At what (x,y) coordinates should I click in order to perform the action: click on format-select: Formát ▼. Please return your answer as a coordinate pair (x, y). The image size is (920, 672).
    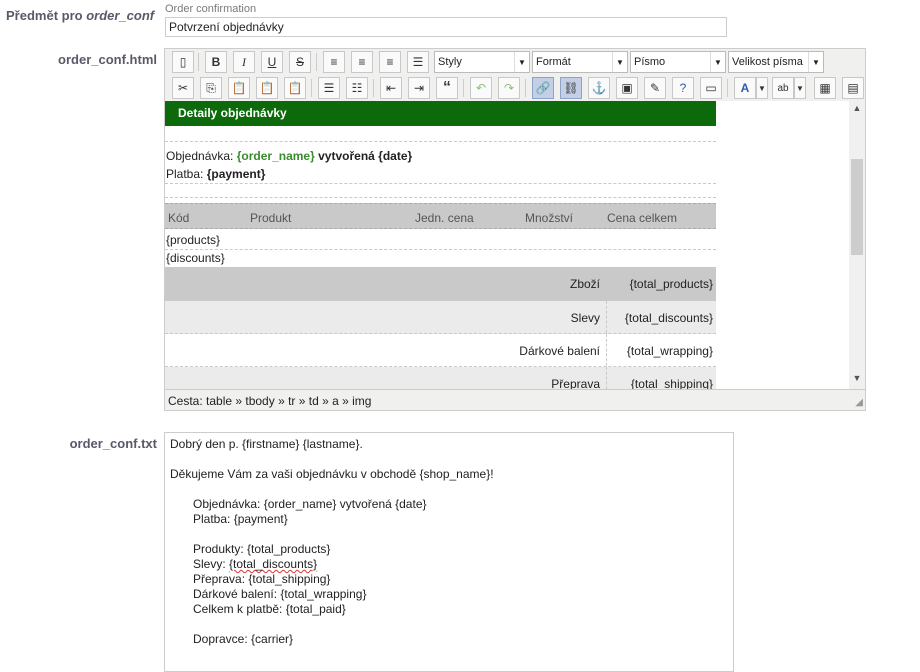
    Looking at the image, I should click on (580, 62).